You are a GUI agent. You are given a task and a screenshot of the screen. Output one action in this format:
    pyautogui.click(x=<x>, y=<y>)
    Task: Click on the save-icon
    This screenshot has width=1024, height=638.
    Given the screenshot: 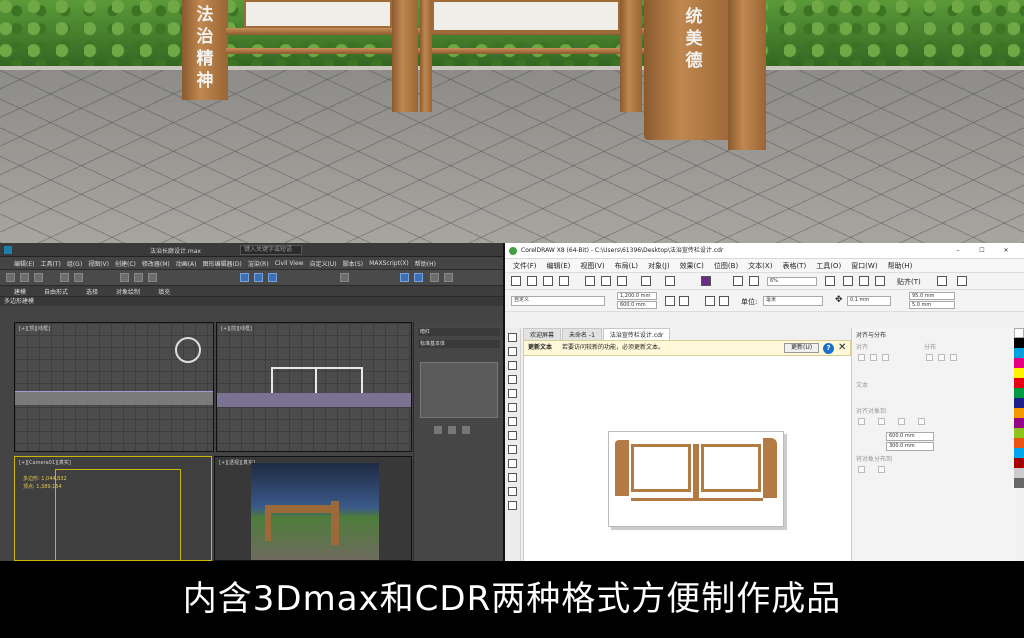 What is the action you would take?
    pyautogui.click(x=548, y=281)
    